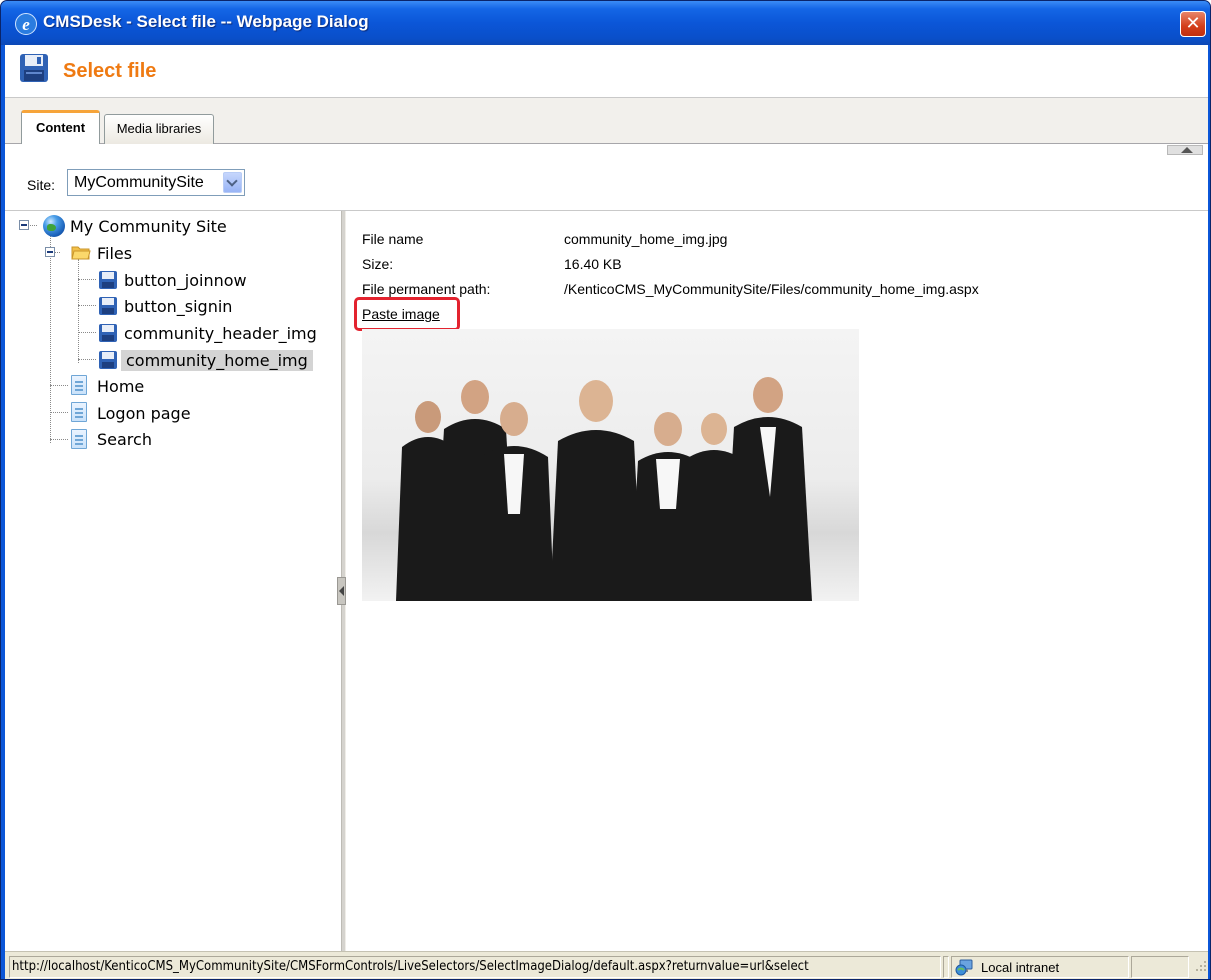 The image size is (1211, 980). I want to click on tree-node-files: Files, so click(114, 253).